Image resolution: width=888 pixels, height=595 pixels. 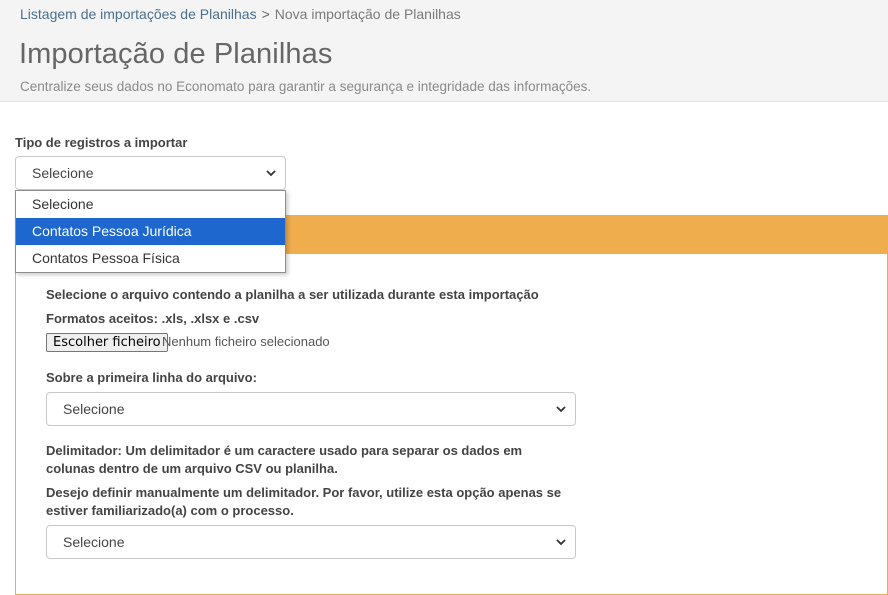 What do you see at coordinates (107, 342) in the screenshot?
I see `choose-file-button: Escolher ficheiro` at bounding box center [107, 342].